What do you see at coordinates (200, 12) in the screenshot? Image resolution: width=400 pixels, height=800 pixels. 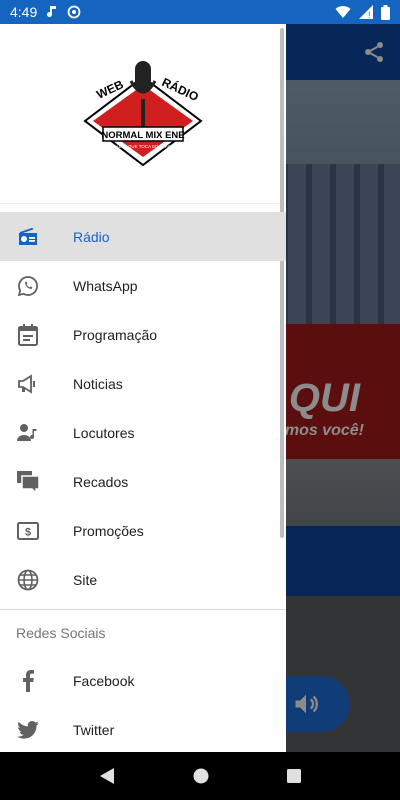 I see `status-bar: 4:49 !` at bounding box center [200, 12].